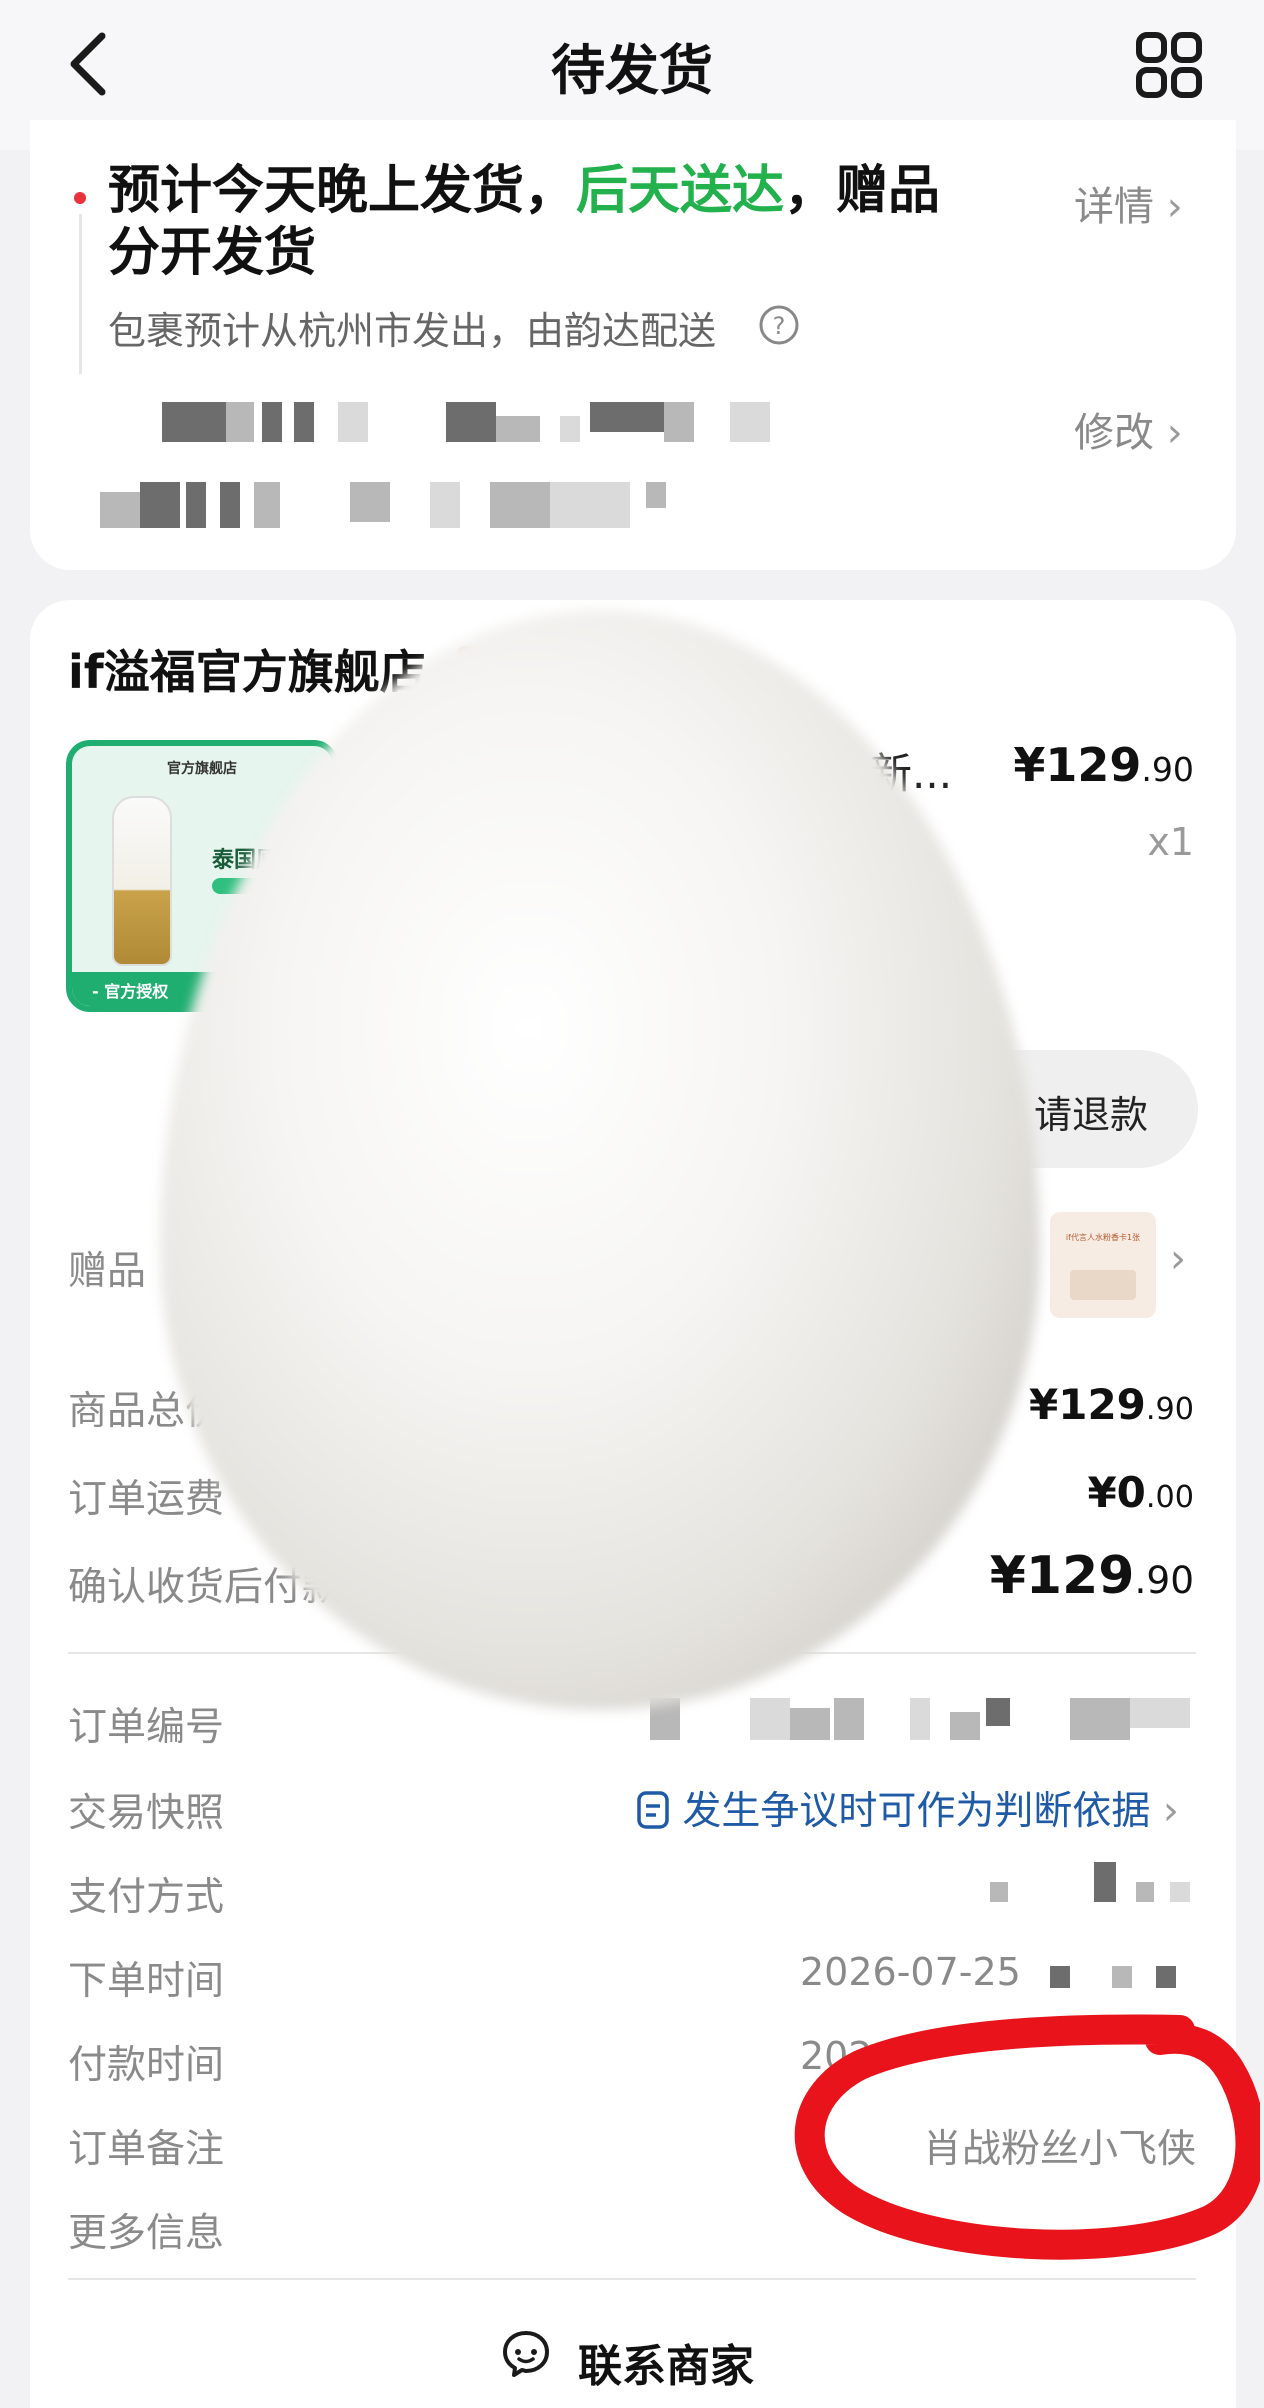 The image size is (1264, 2408). I want to click on payment-method-label: 支付方式, so click(146, 1897).